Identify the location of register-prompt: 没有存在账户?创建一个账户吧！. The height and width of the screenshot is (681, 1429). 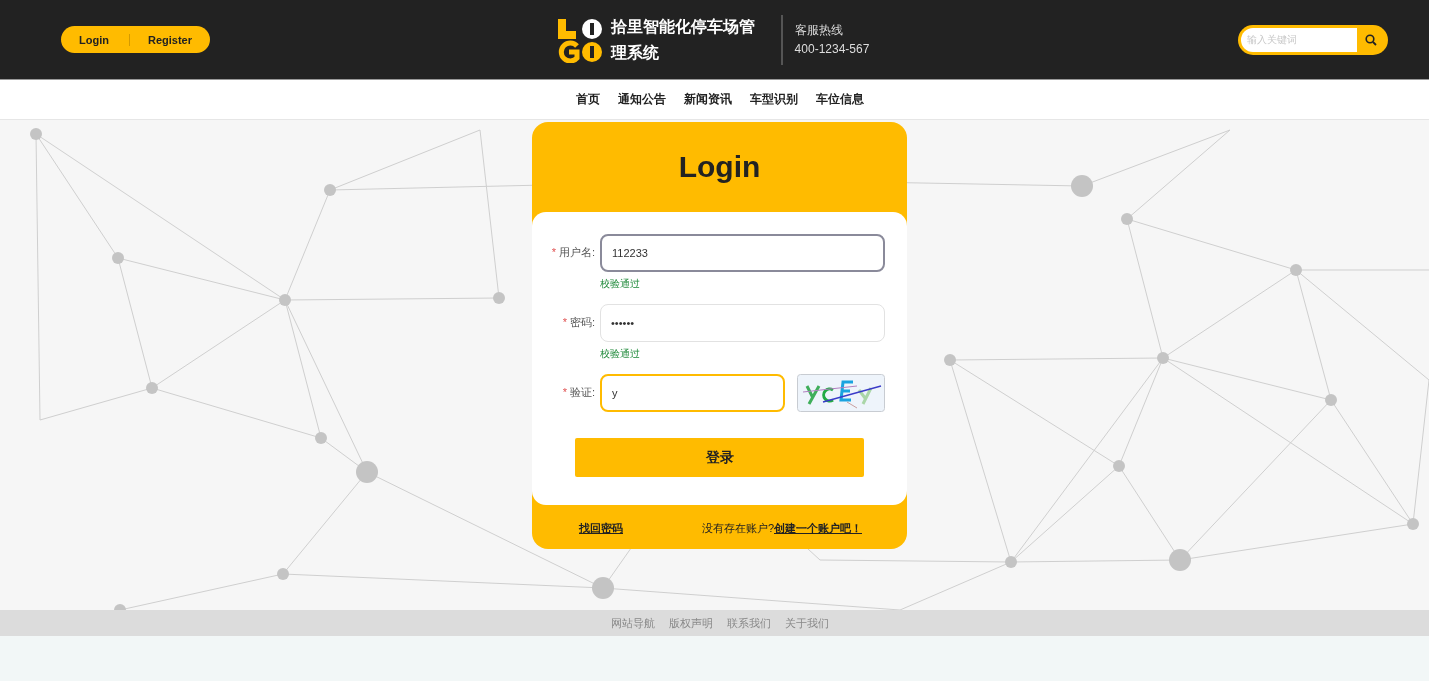
(781, 528).